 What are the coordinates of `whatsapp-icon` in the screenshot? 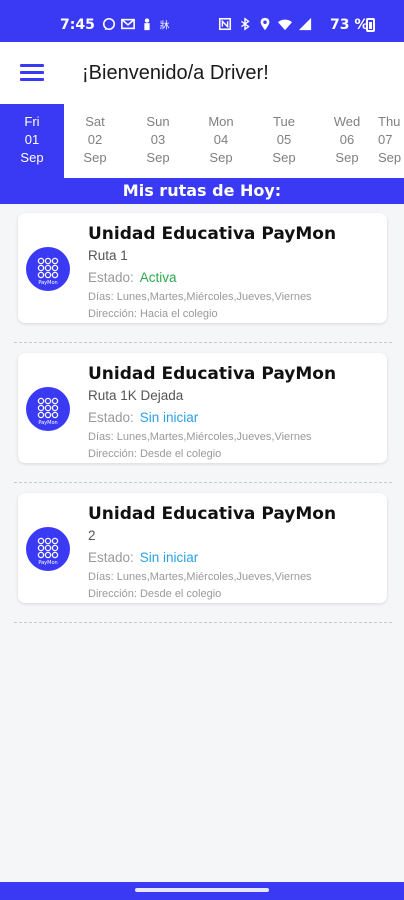 It's located at (109, 24).